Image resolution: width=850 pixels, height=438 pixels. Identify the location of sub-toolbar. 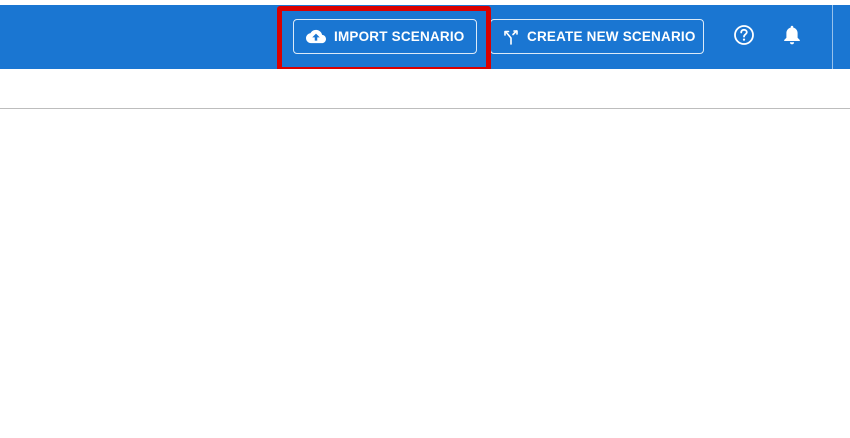
(425, 89).